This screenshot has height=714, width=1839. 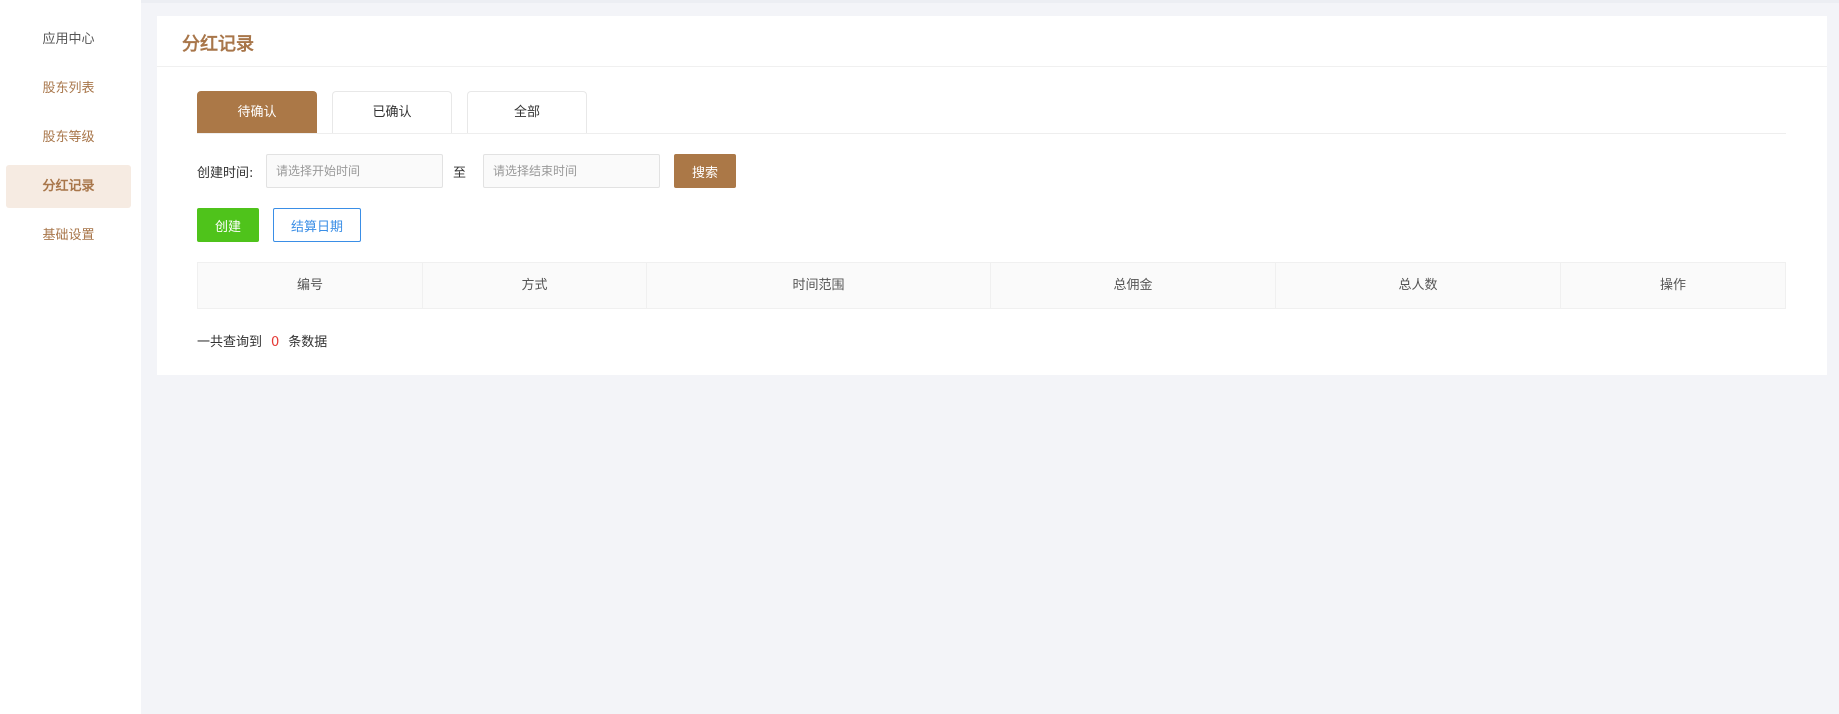 What do you see at coordinates (392, 112) in the screenshot?
I see `tab-confirmed: 已确认` at bounding box center [392, 112].